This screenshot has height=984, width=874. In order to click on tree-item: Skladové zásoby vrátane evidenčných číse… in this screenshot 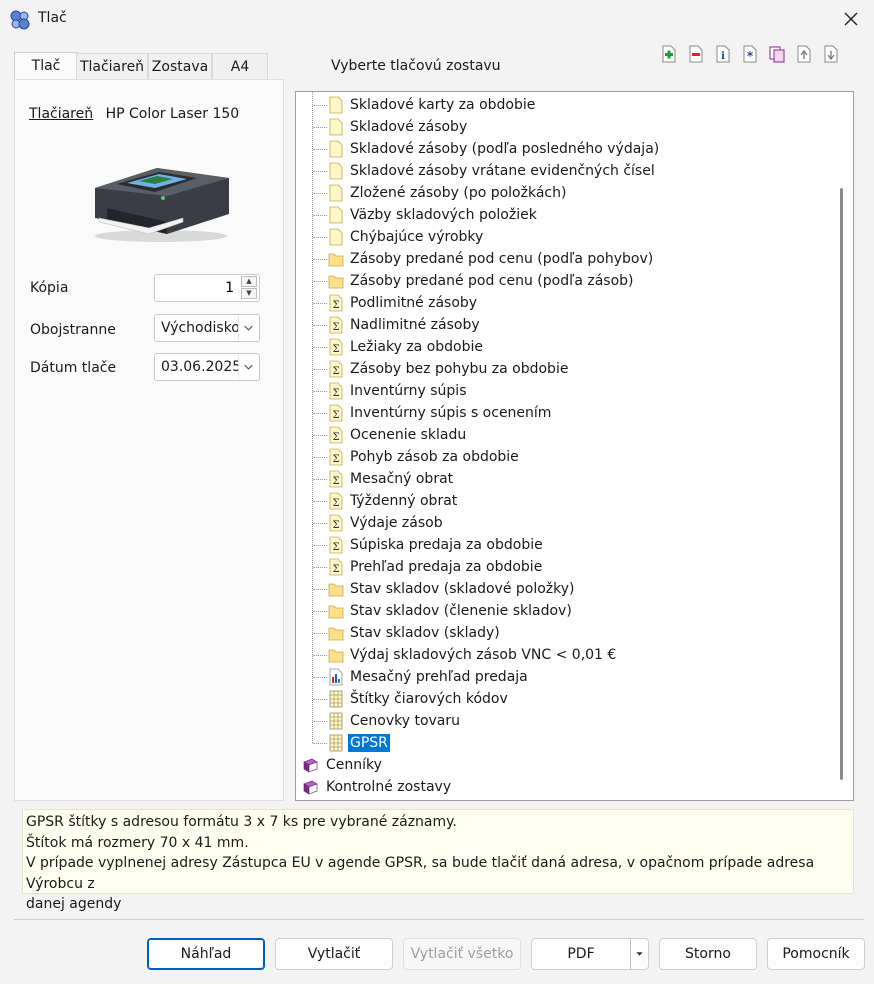, I will do `click(564, 171)`.